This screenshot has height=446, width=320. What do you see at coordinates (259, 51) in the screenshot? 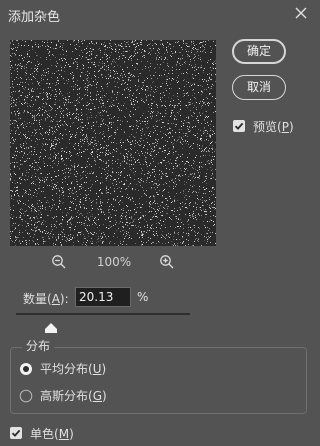
I see `ok-button: 确定` at bounding box center [259, 51].